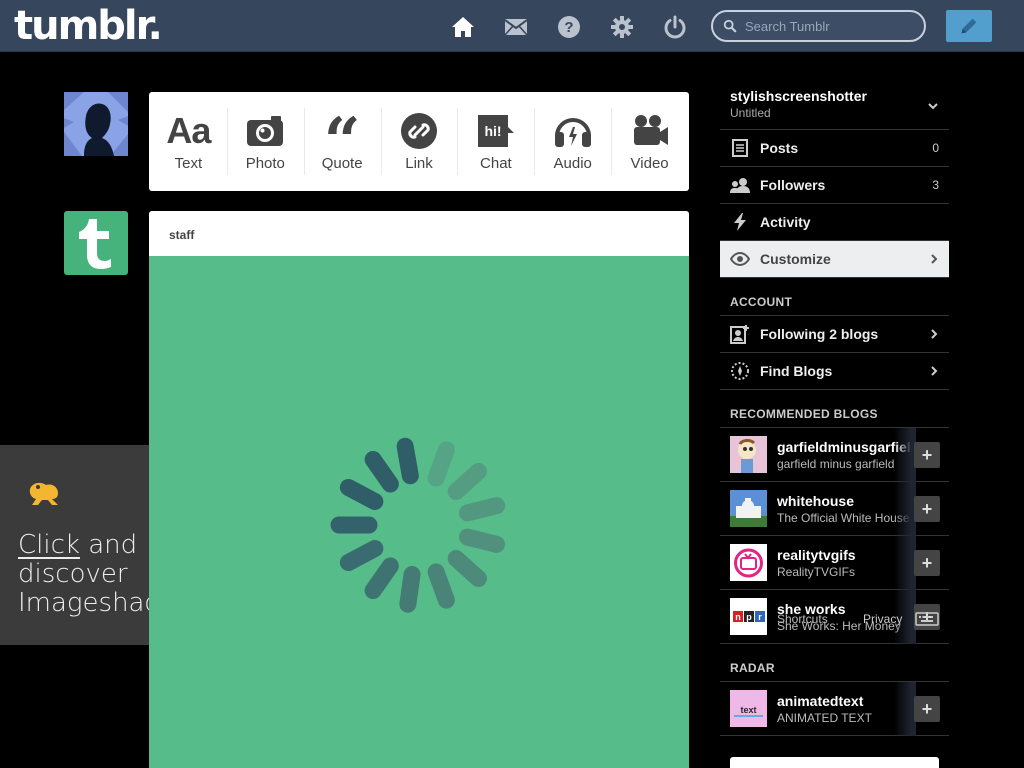 The width and height of the screenshot is (1024, 768). Describe the element at coordinates (96, 124) in the screenshot. I see `user-avatar` at that location.